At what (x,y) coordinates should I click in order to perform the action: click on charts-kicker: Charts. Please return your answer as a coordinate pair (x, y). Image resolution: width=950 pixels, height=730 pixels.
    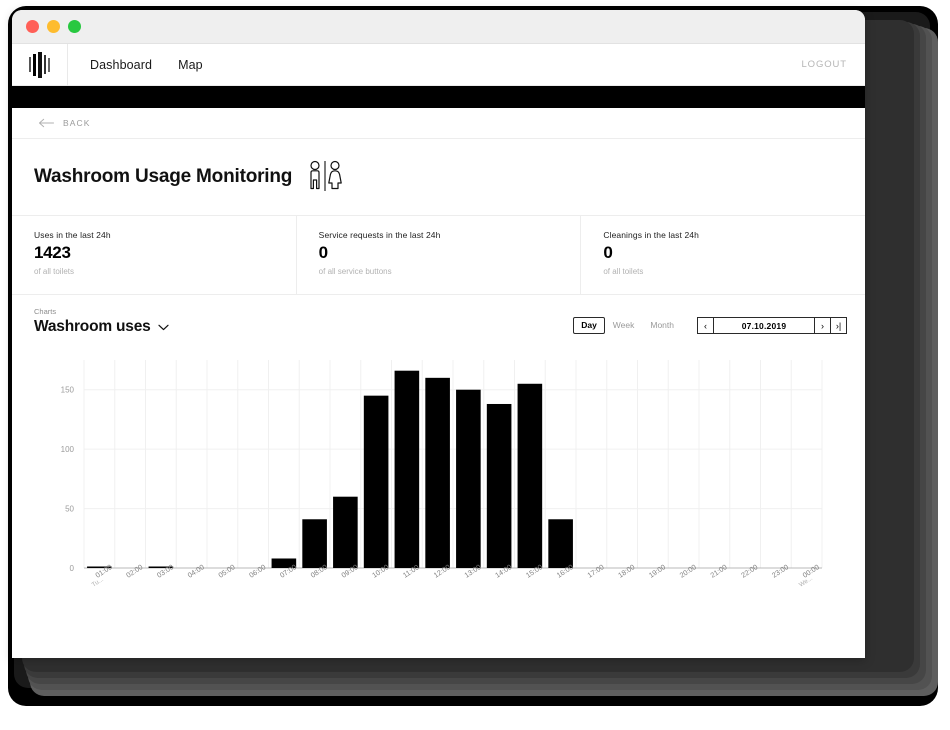
    Looking at the image, I should click on (45, 311).